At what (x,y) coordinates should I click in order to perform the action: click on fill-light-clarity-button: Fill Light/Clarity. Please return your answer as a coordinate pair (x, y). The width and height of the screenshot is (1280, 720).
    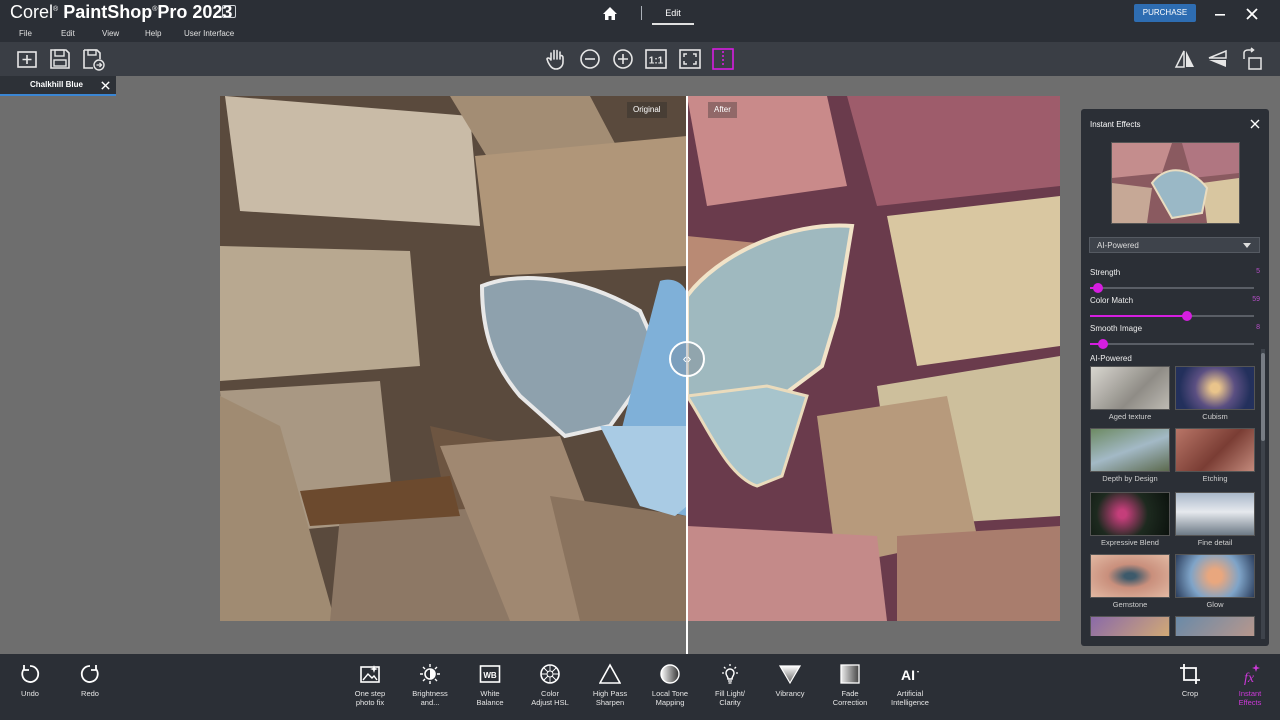
    Looking at the image, I should click on (730, 689).